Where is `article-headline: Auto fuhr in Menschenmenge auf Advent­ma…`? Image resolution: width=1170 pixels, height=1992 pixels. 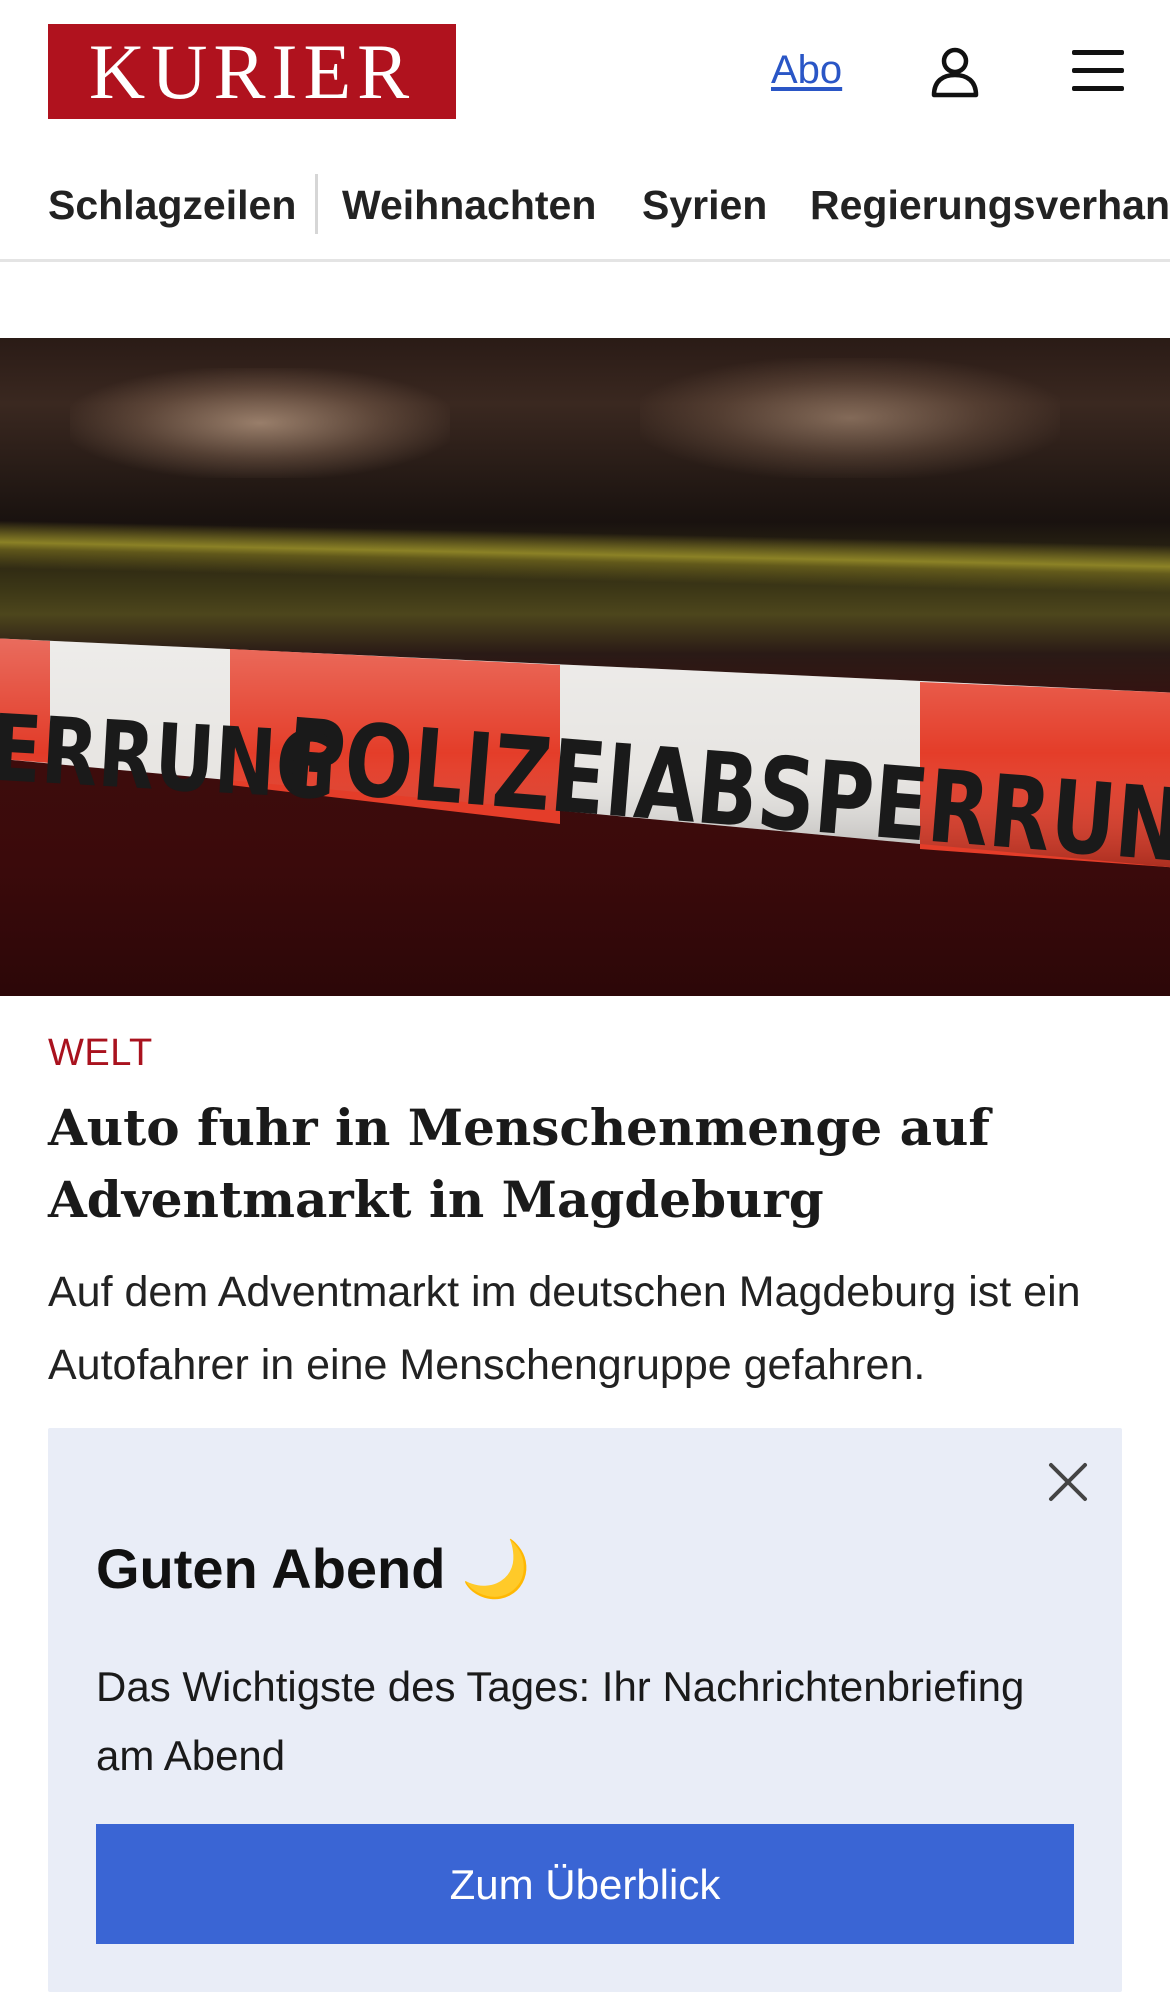 article-headline: Auto fuhr in Menschenmenge auf Advent­ma… is located at coordinates (588, 1164).